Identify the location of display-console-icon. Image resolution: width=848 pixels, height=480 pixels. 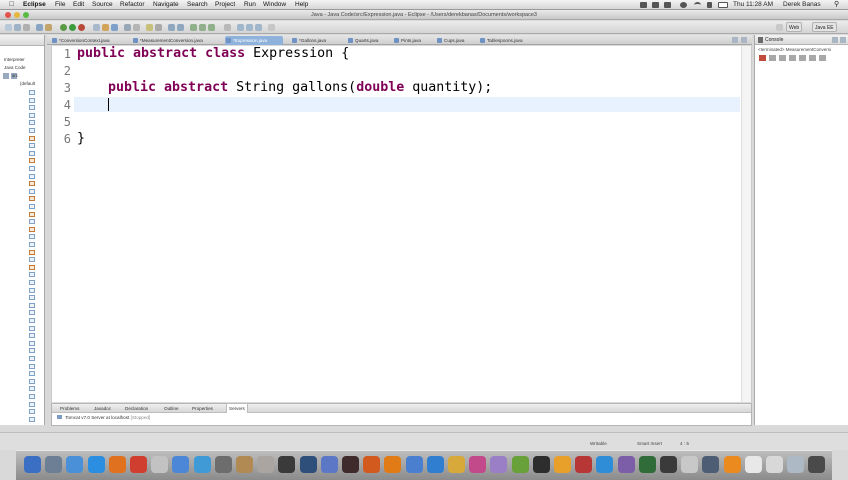
(812, 58).